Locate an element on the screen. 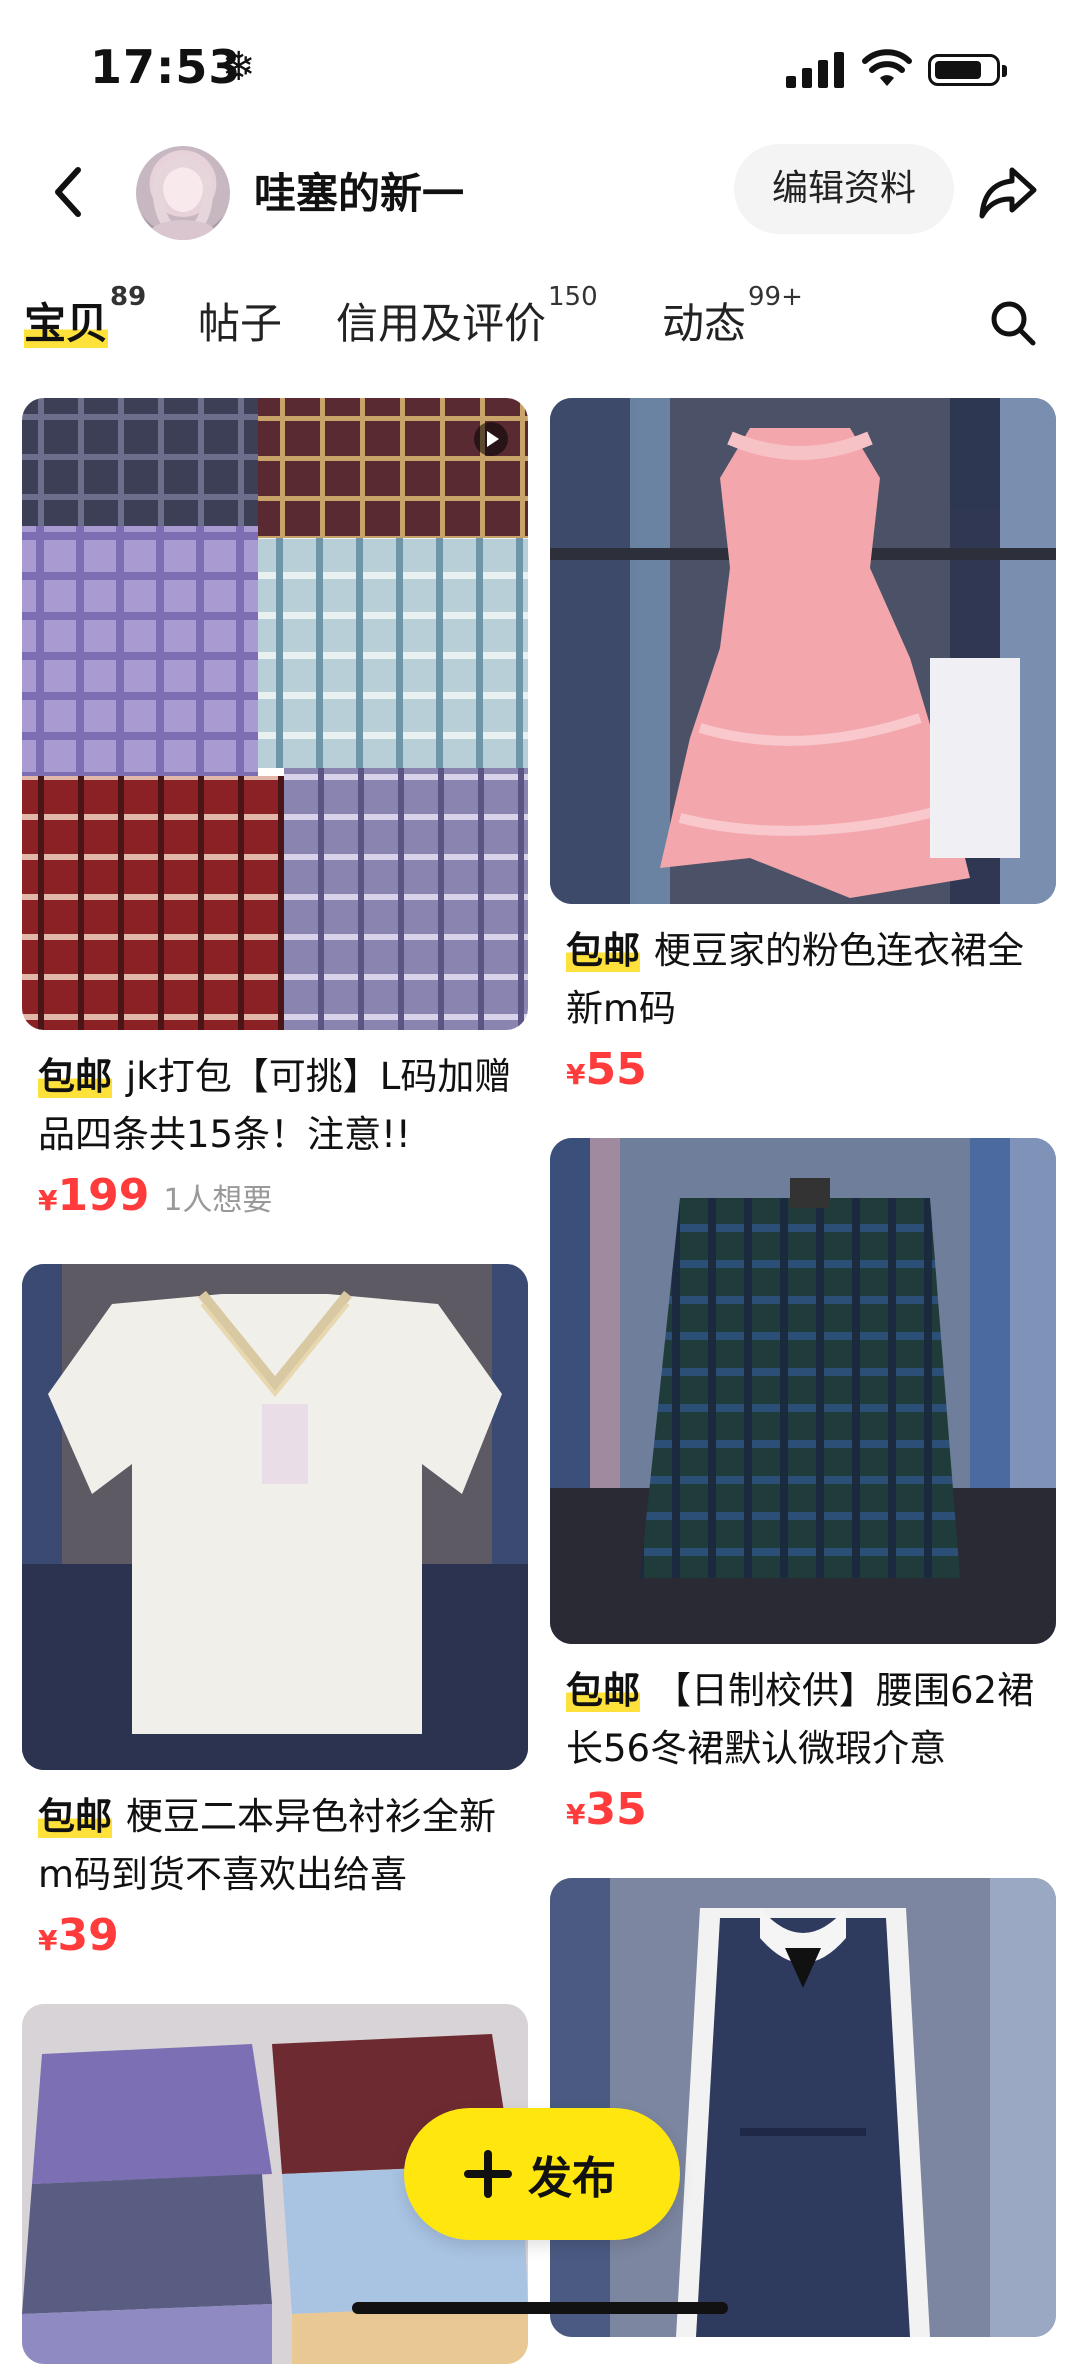  product-card: 包邮 梗豆二本异色衬衫全新m码到货不喜欢出给喜 ¥ 39 is located at coordinates (275, 1617).